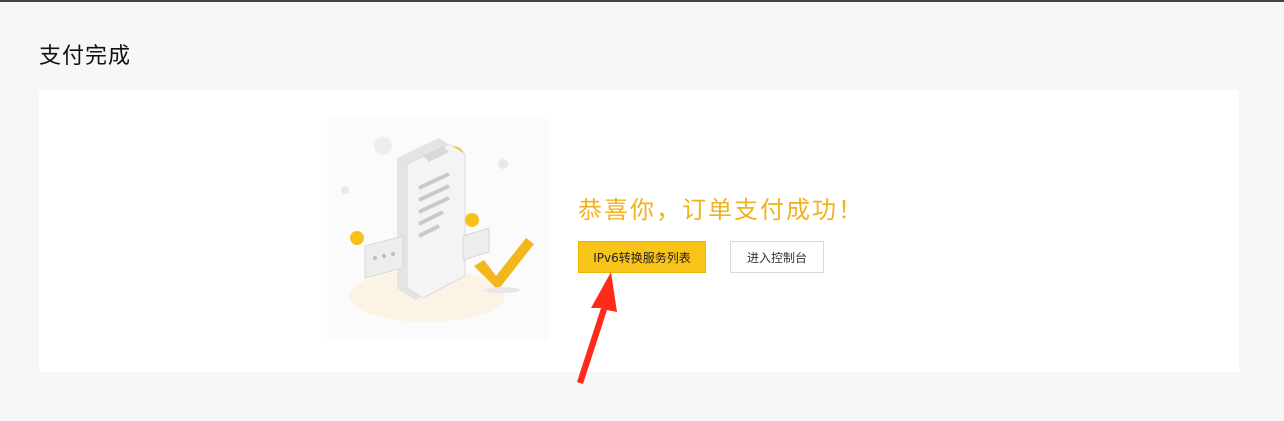 The height and width of the screenshot is (421, 1284). What do you see at coordinates (642, 257) in the screenshot?
I see `ipv6-service-list-button: IPv6转换服务列表` at bounding box center [642, 257].